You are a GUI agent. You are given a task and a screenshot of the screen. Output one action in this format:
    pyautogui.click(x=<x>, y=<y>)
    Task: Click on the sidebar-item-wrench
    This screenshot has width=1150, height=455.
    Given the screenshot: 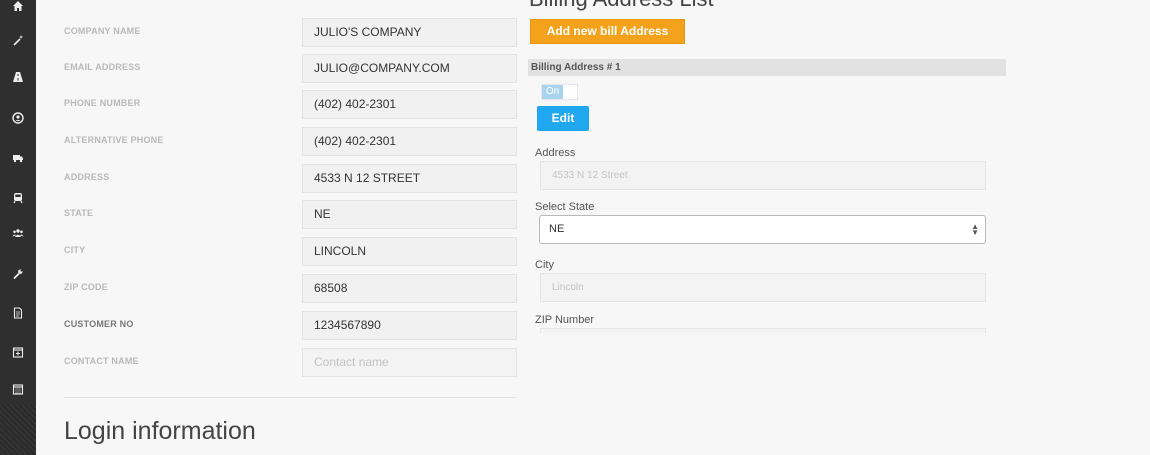 What is the action you would take?
    pyautogui.click(x=18, y=274)
    